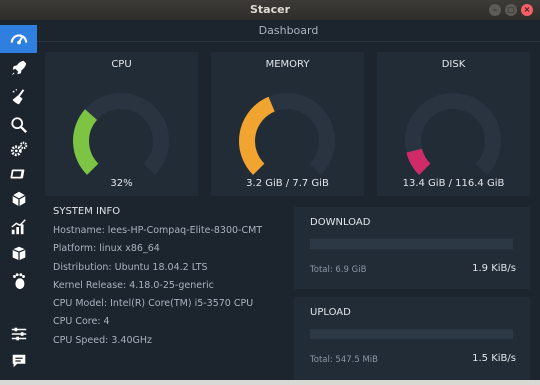 This screenshot has width=540, height=385. I want to click on sidebar-item-resources, so click(18, 227).